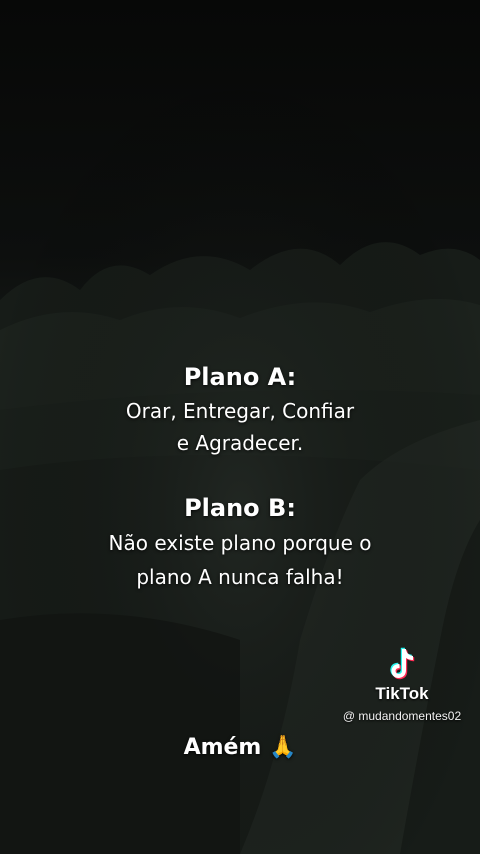  Describe the element at coordinates (240, 508) in the screenshot. I see `plan-b-heading: Plano B:` at that location.